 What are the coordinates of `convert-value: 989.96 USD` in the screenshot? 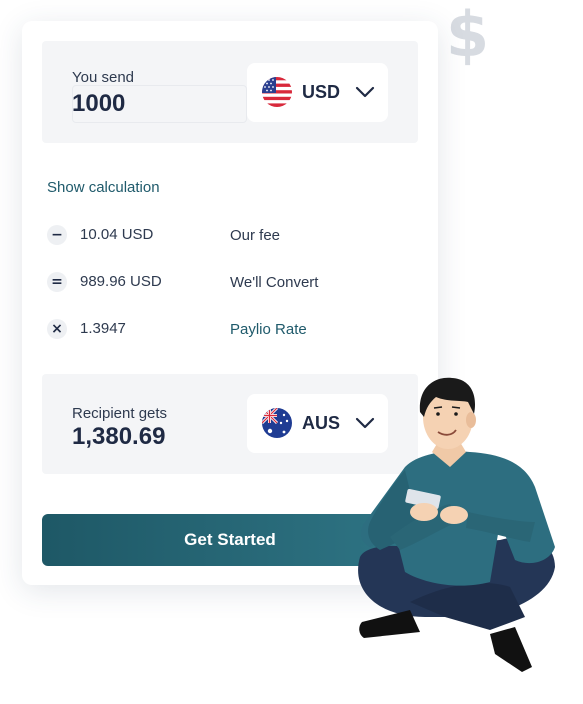 It's located at (121, 281).